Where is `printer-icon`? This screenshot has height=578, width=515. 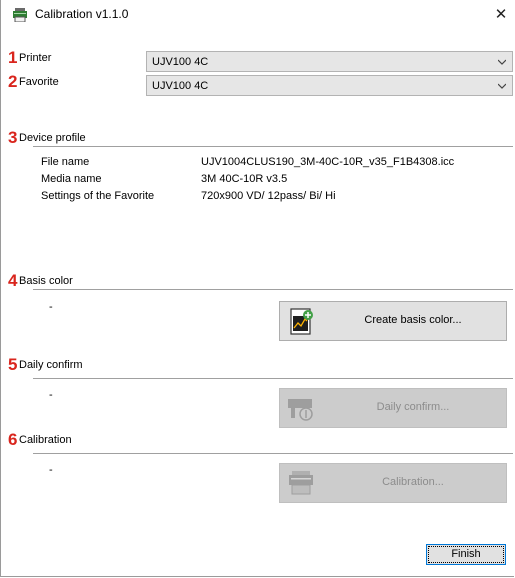
printer-icon is located at coordinates (301, 483).